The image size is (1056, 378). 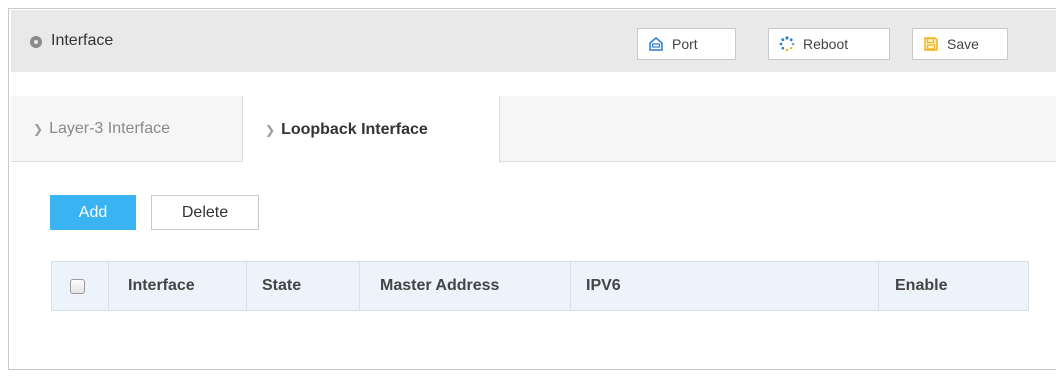 I want to click on port-icon, so click(x=656, y=44).